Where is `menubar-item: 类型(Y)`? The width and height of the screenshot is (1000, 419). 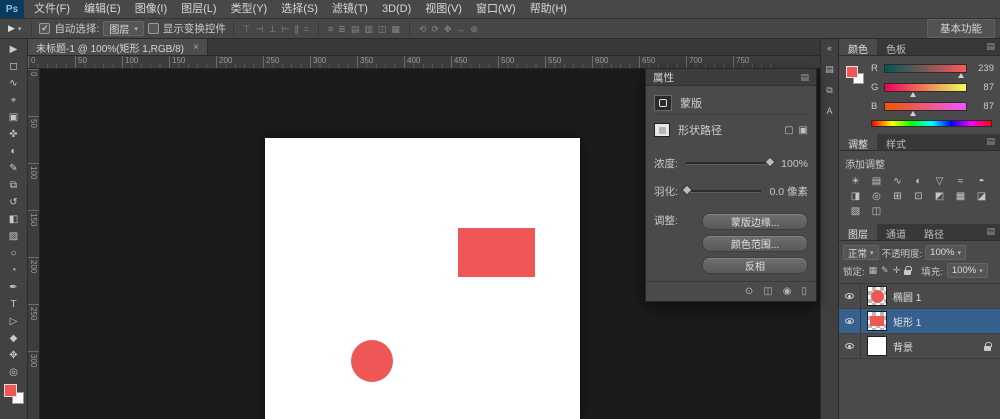 menubar-item: 类型(Y) is located at coordinates (249, 9).